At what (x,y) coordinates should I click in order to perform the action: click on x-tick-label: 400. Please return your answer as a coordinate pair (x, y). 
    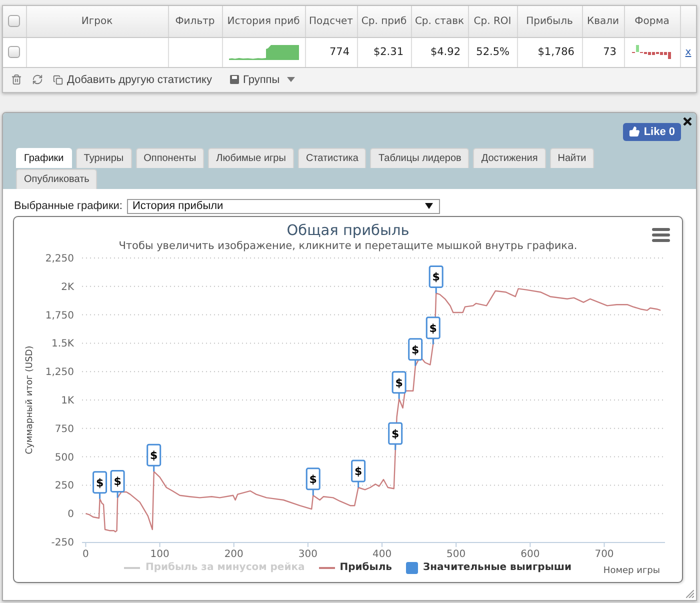
    Looking at the image, I should click on (382, 553).